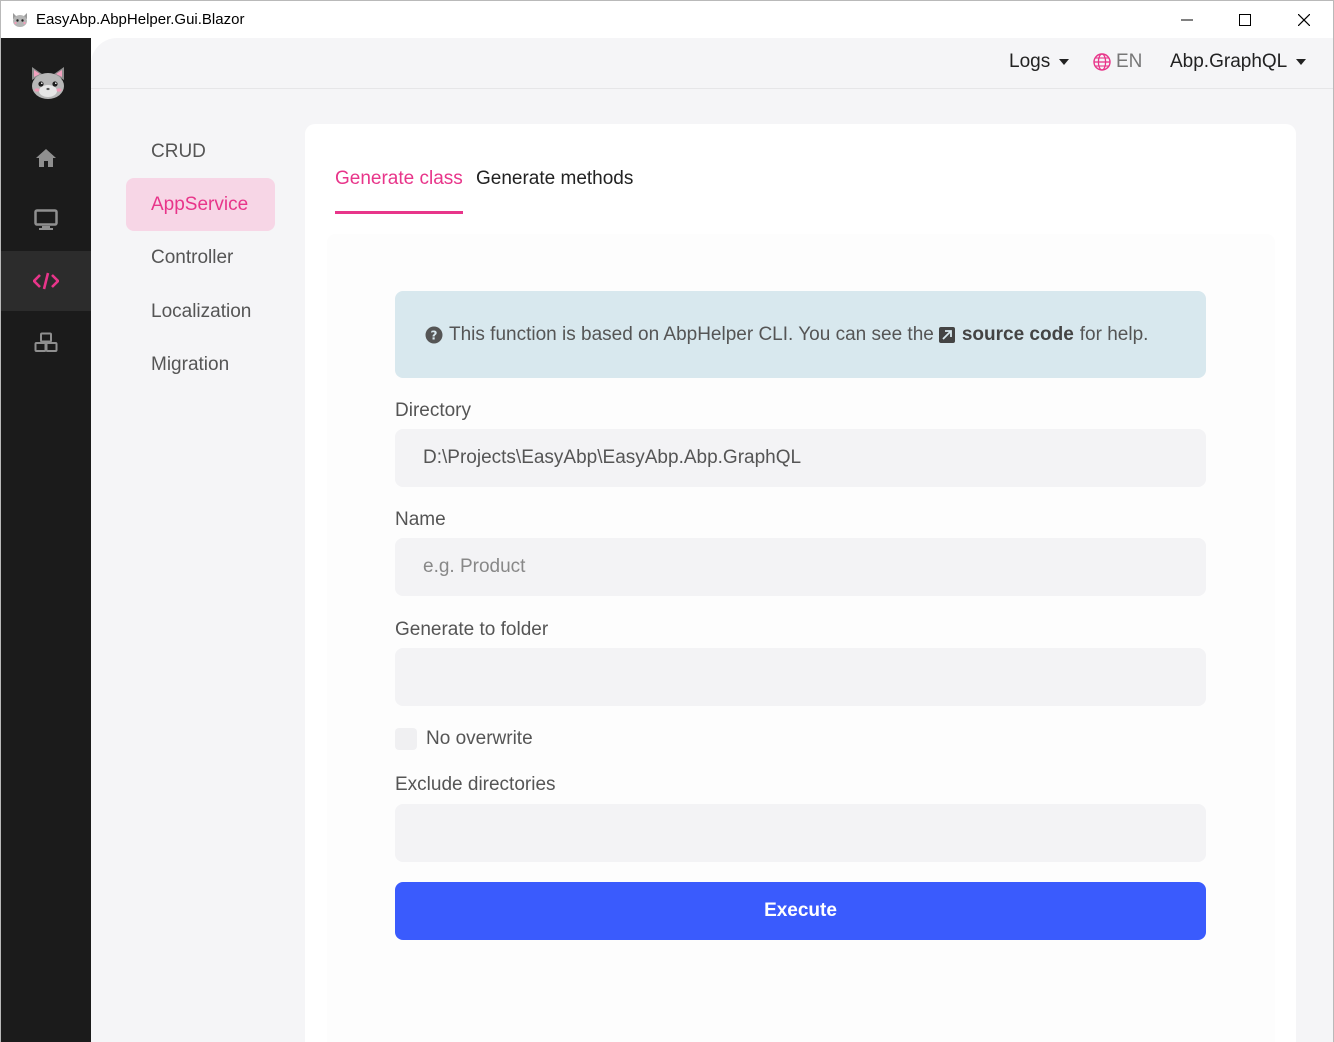  What do you see at coordinates (190, 364) in the screenshot?
I see `subnav-item-label: Migration` at bounding box center [190, 364].